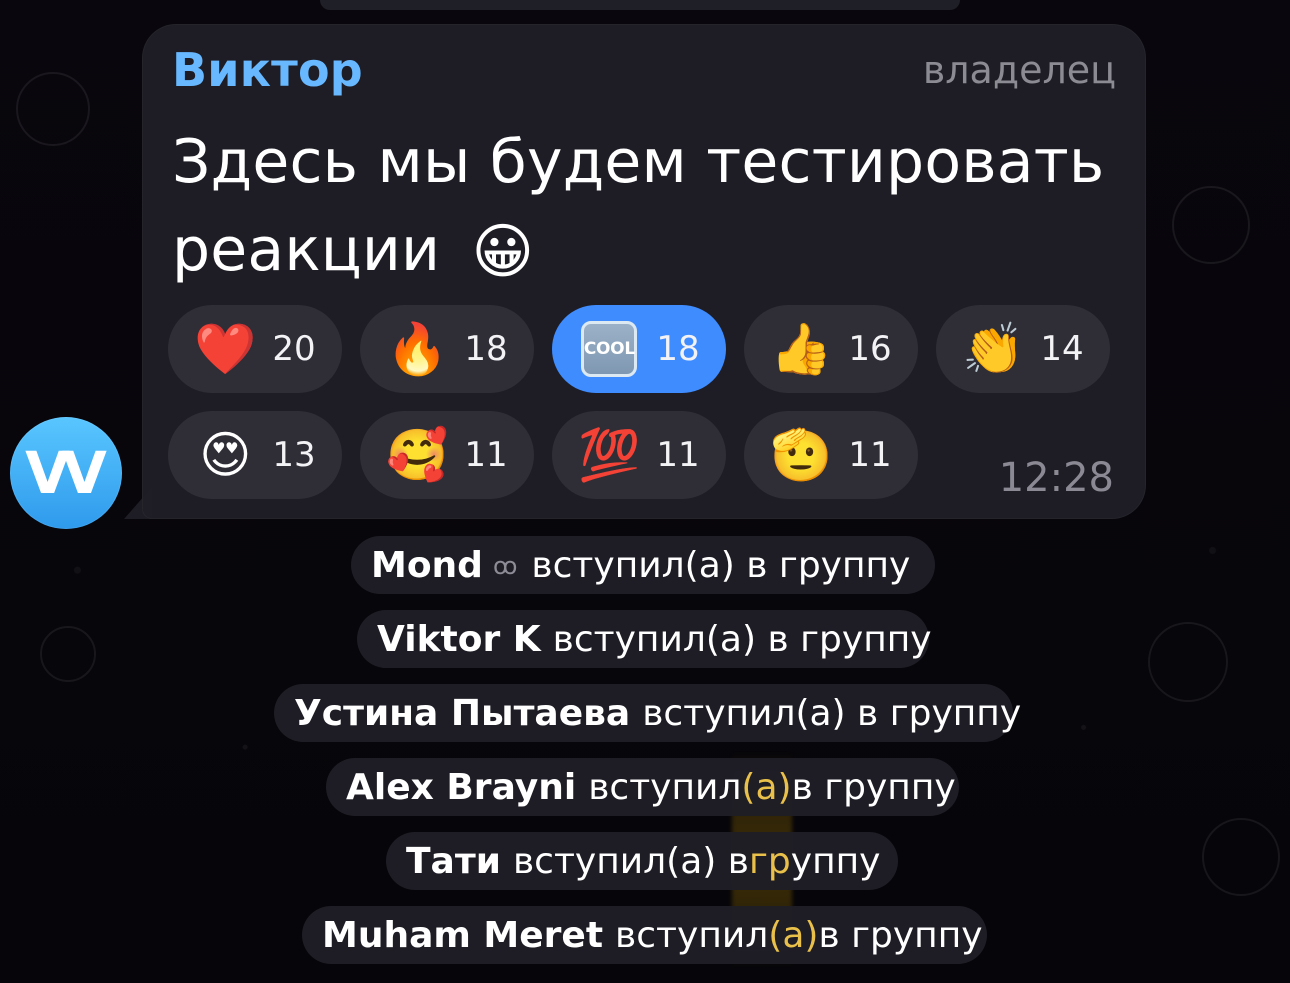 This screenshot has width=1290, height=983. Describe the element at coordinates (630, 861) in the screenshot. I see `join-text-prefix: вступил(а) в` at that location.